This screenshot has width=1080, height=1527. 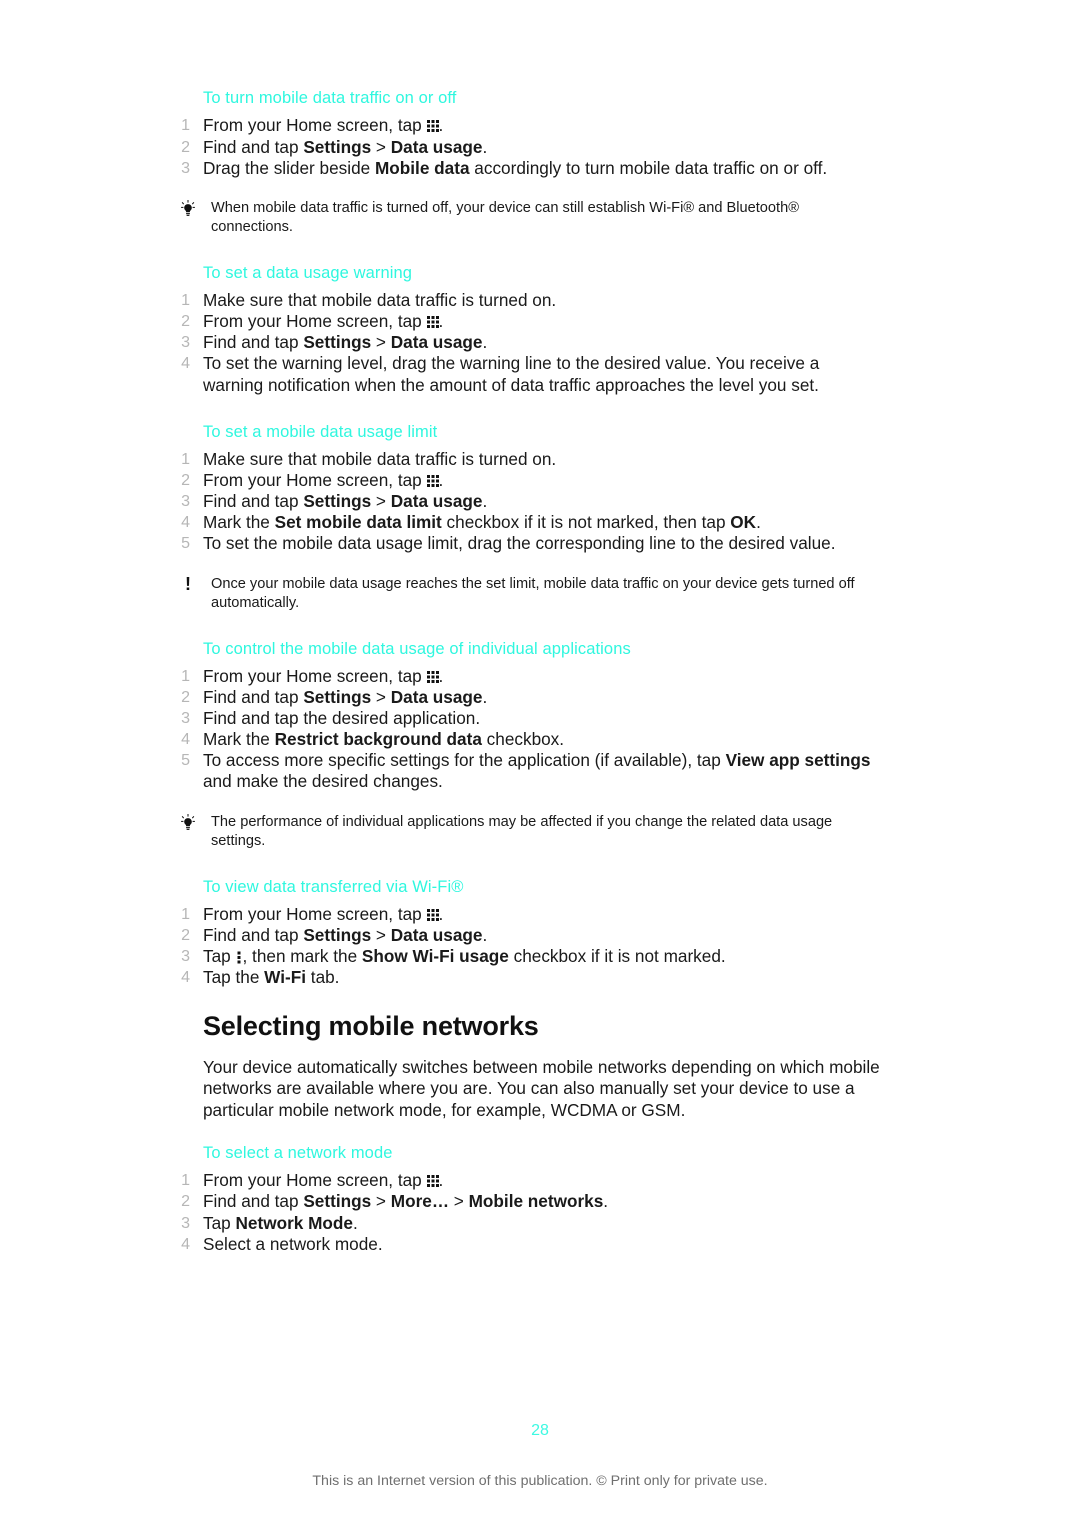 What do you see at coordinates (540, 1430) in the screenshot?
I see `page-number: 28` at bounding box center [540, 1430].